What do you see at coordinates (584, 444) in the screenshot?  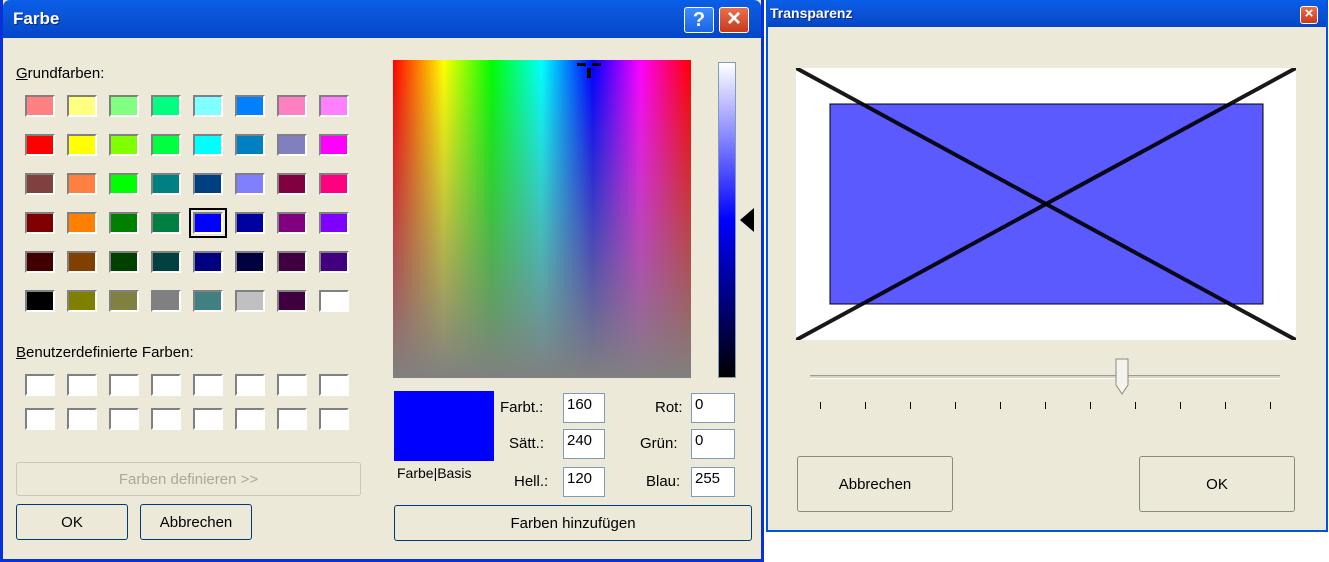 I see `saturation-field: 240` at bounding box center [584, 444].